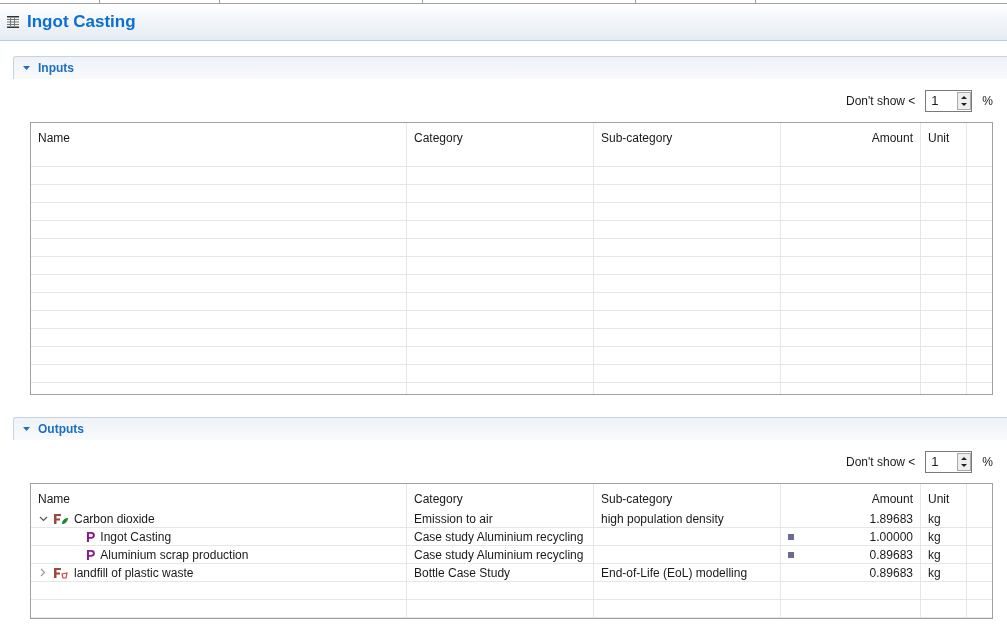  I want to click on sub-category-cell-text: high population density, so click(662, 519).